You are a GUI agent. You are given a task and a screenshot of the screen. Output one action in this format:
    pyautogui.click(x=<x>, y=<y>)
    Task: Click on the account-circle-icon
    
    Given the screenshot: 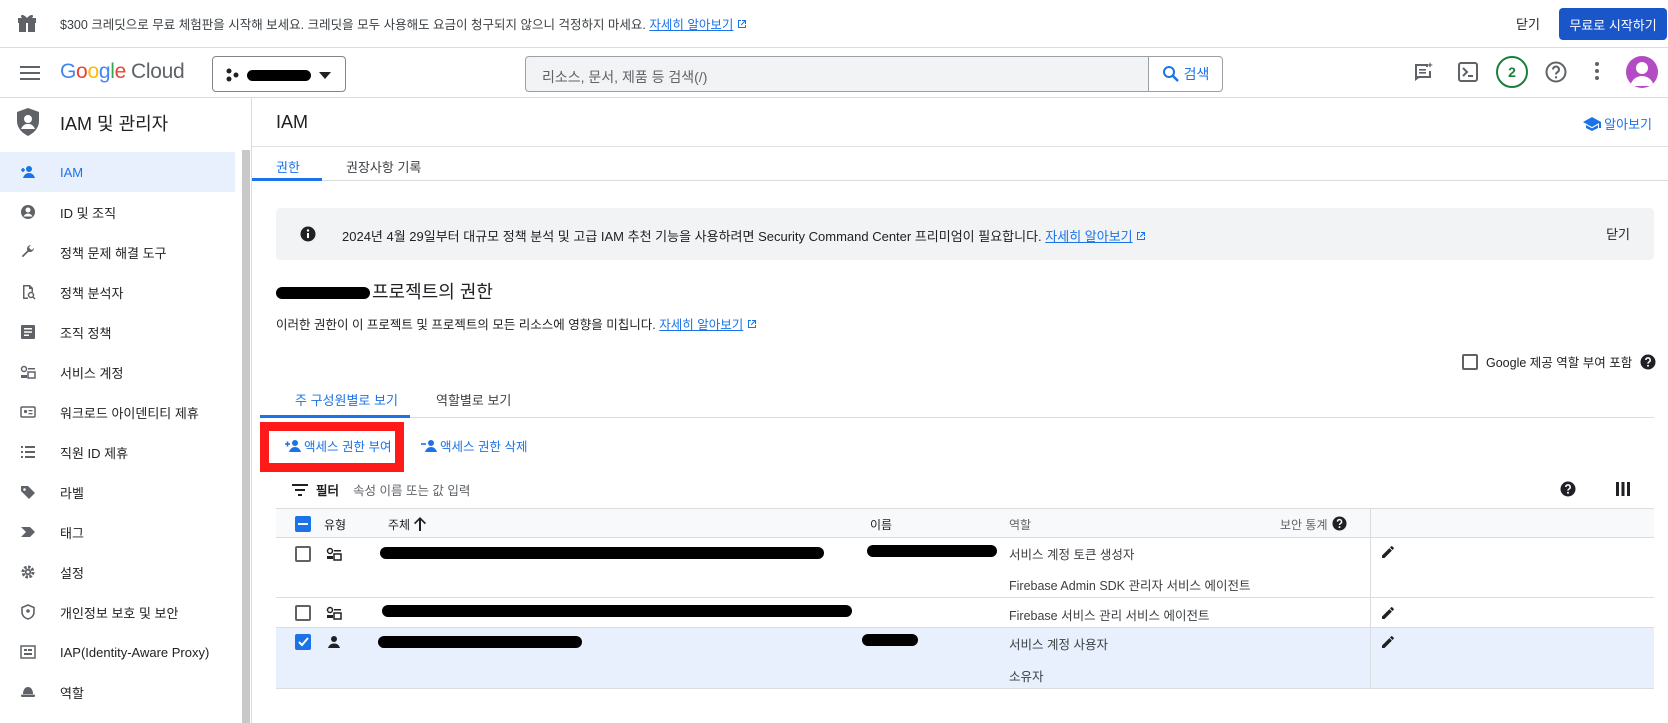 What is the action you would take?
    pyautogui.click(x=28, y=212)
    